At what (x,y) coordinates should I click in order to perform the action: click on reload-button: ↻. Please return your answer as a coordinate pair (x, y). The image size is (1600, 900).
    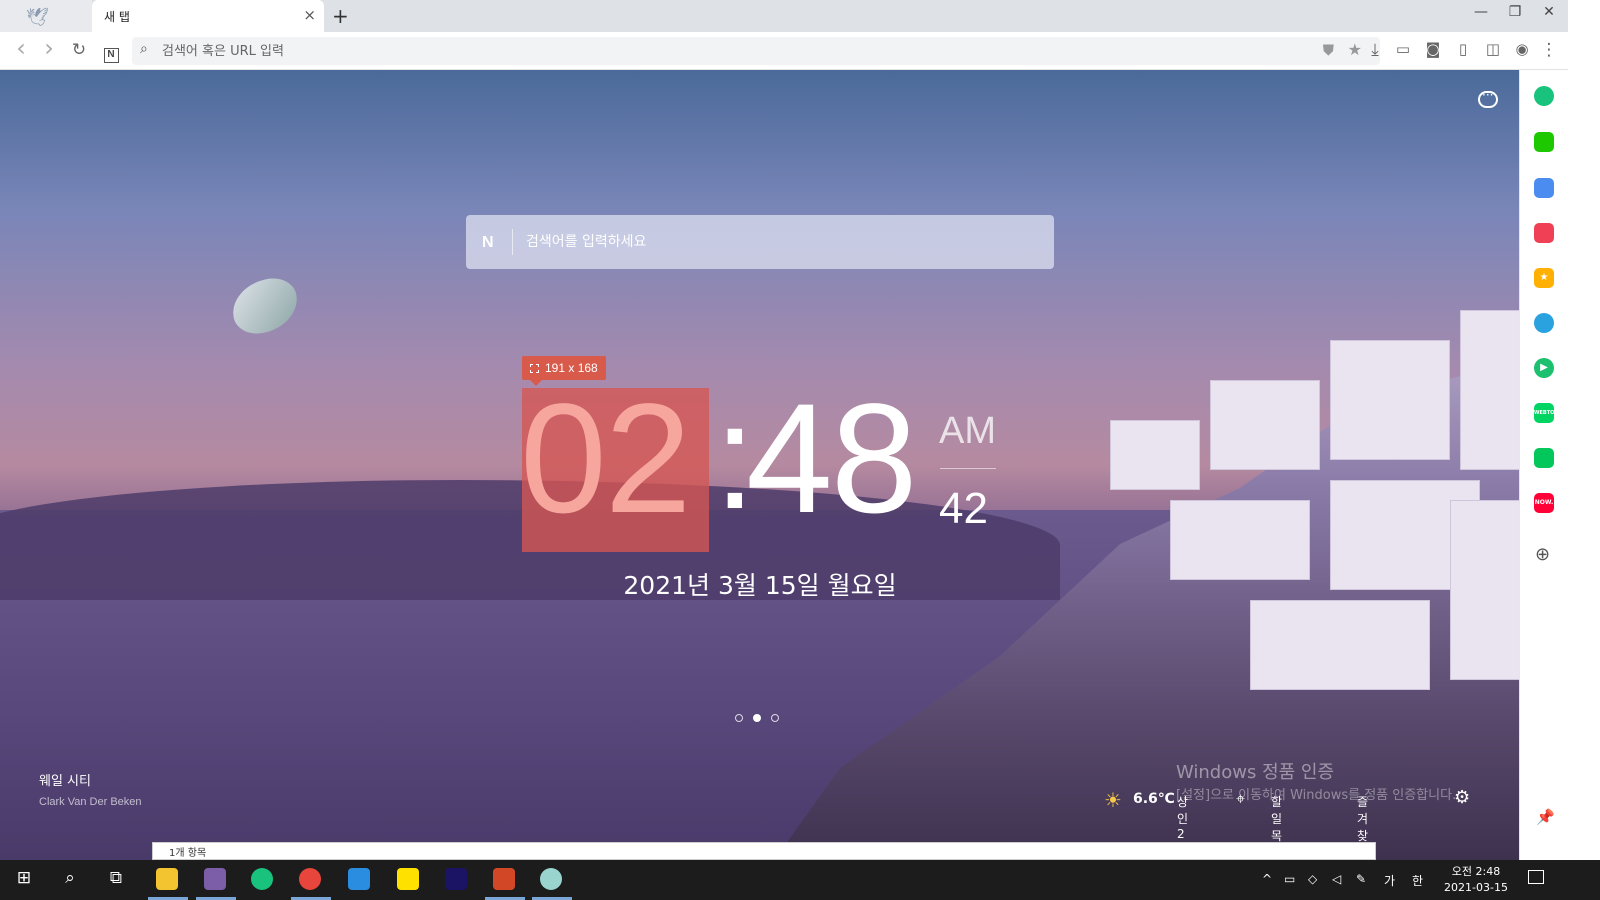
    Looking at the image, I should click on (79, 50).